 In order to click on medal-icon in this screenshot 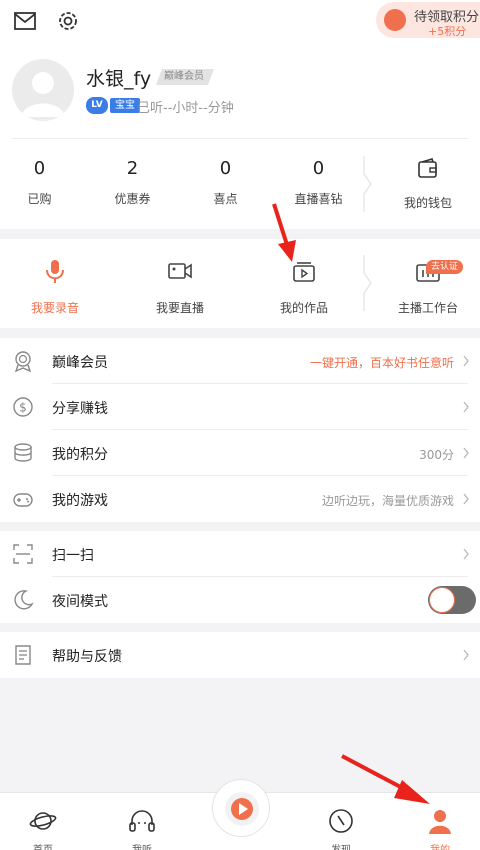, I will do `click(23, 361)`.